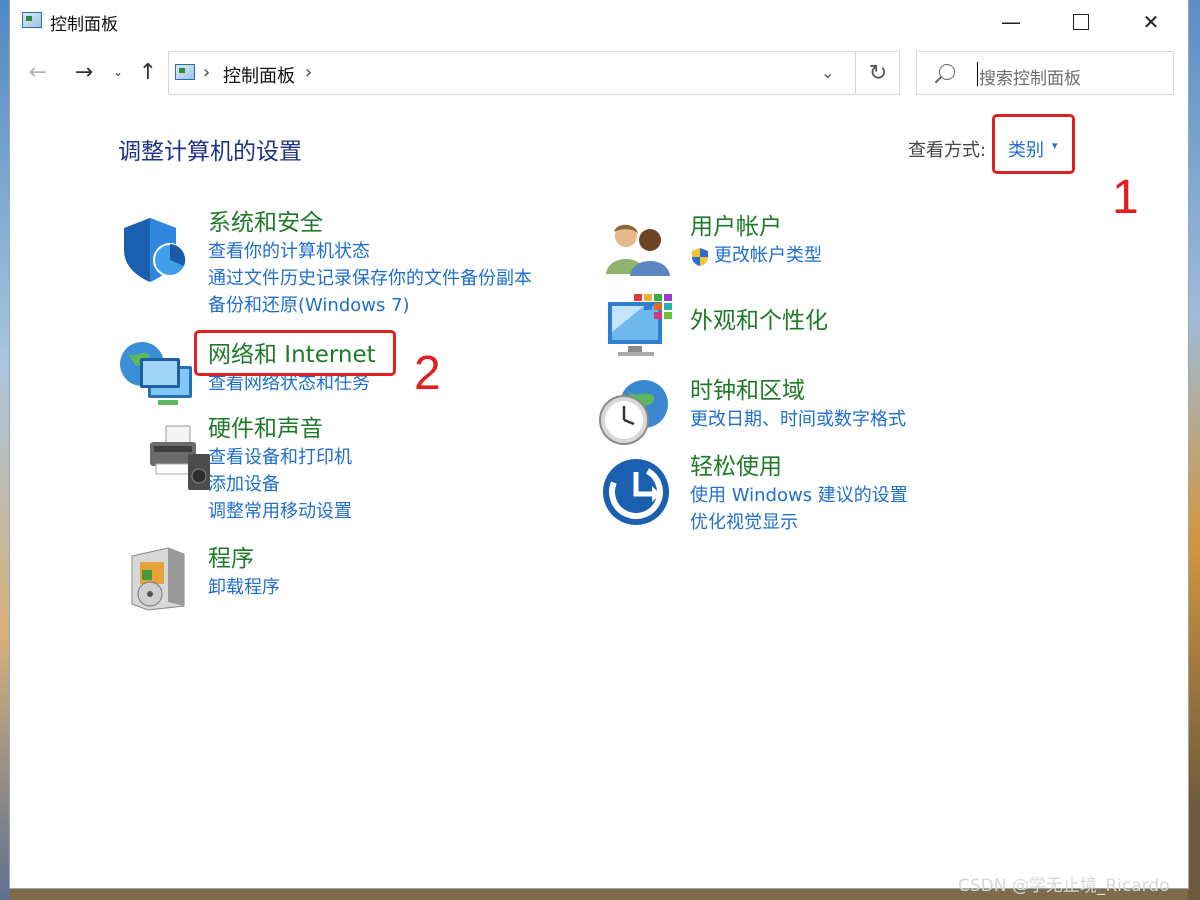 This screenshot has width=1200, height=900. I want to click on forward-button: →, so click(84, 72).